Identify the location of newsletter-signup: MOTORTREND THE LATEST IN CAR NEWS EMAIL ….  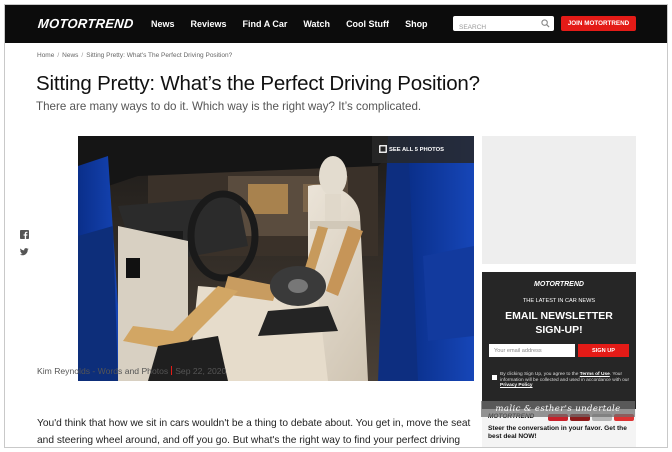
(559, 359).